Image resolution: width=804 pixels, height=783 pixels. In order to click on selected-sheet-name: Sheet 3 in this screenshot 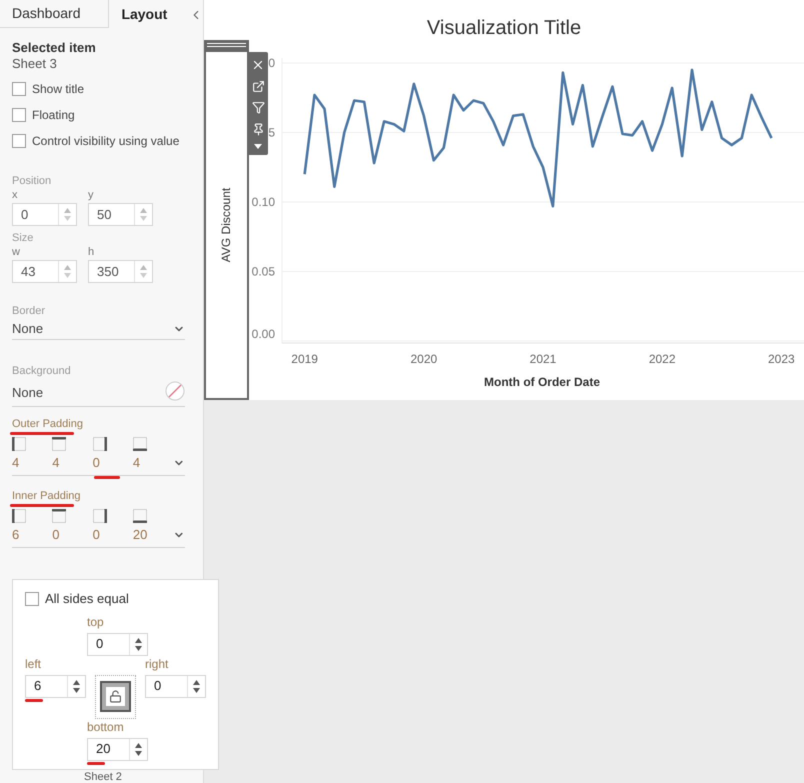, I will do `click(35, 64)`.